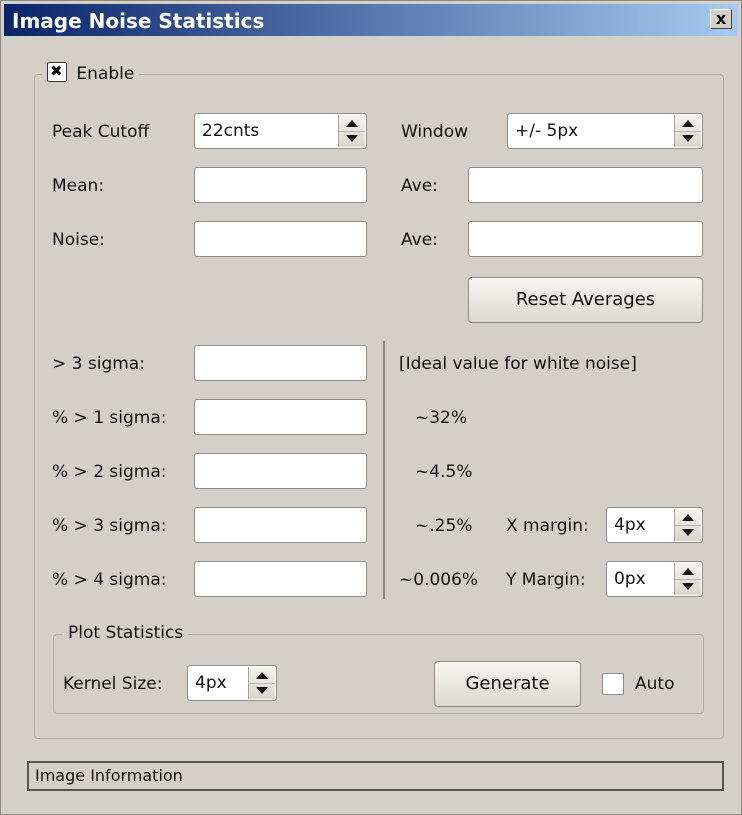 This screenshot has width=742, height=815. I want to click on y-margin-decrement-button, so click(688, 587).